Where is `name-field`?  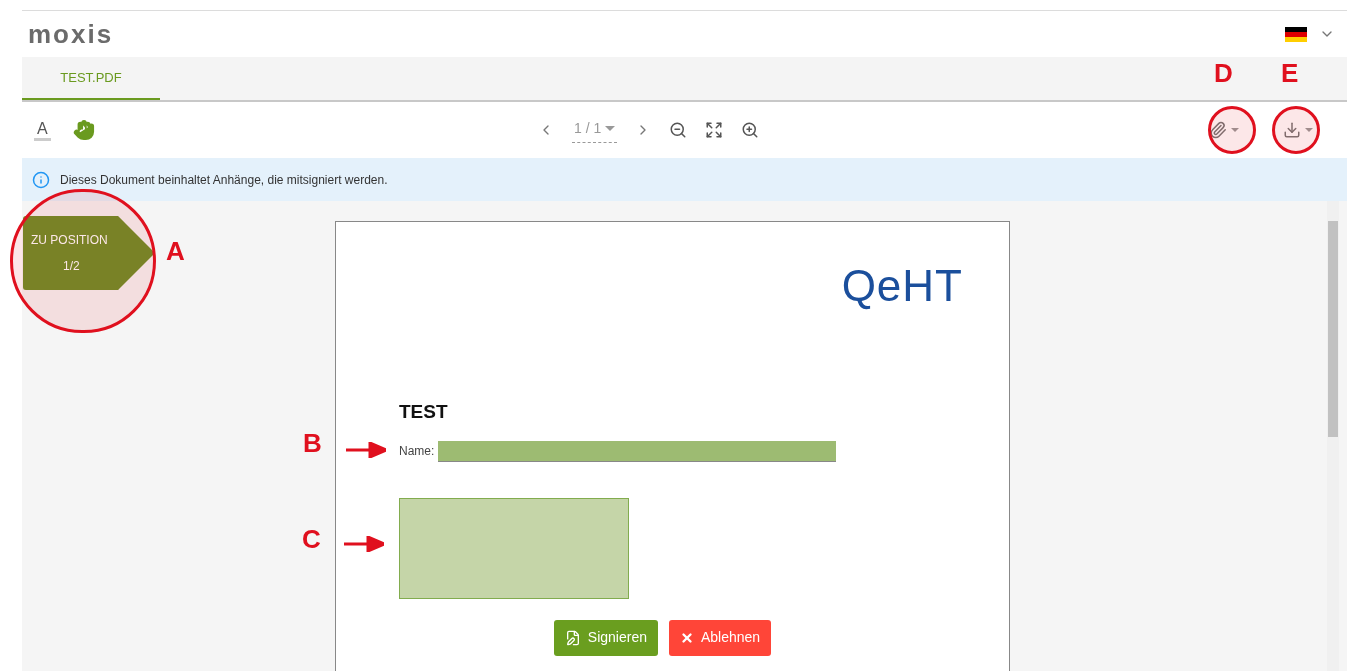
name-field is located at coordinates (637, 451).